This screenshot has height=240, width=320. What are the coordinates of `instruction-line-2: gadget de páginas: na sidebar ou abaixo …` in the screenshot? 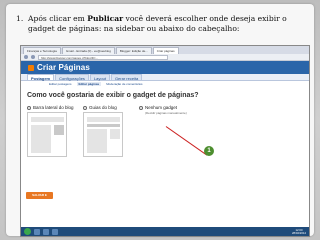 It's located at (134, 28).